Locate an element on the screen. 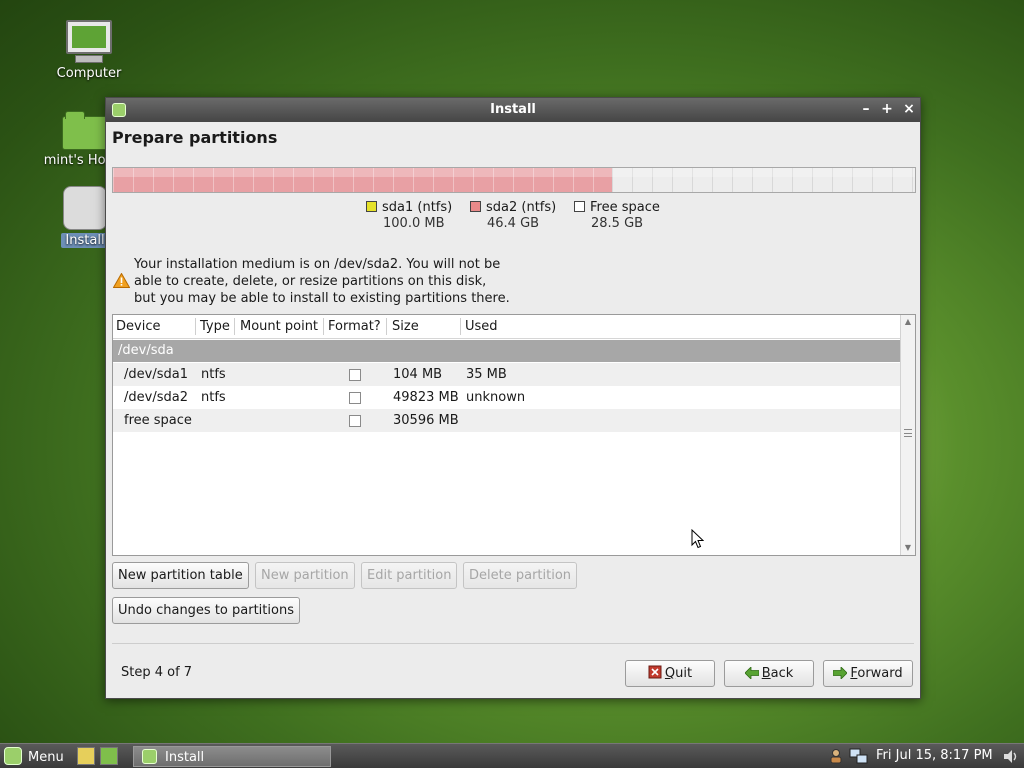 The height and width of the screenshot is (768, 1024). window-title: Install is located at coordinates (513, 109).